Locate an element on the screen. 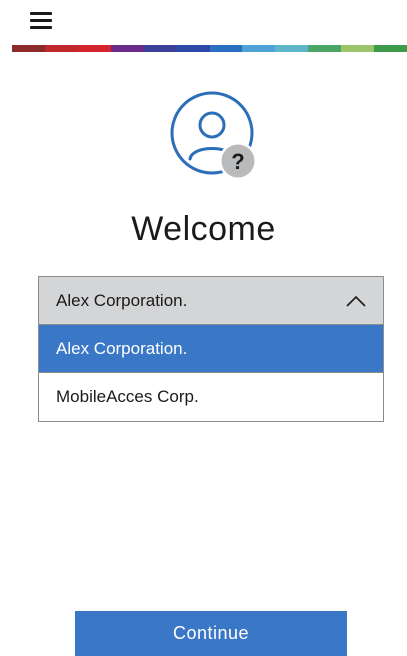  continue-button: Continue is located at coordinates (211, 633).